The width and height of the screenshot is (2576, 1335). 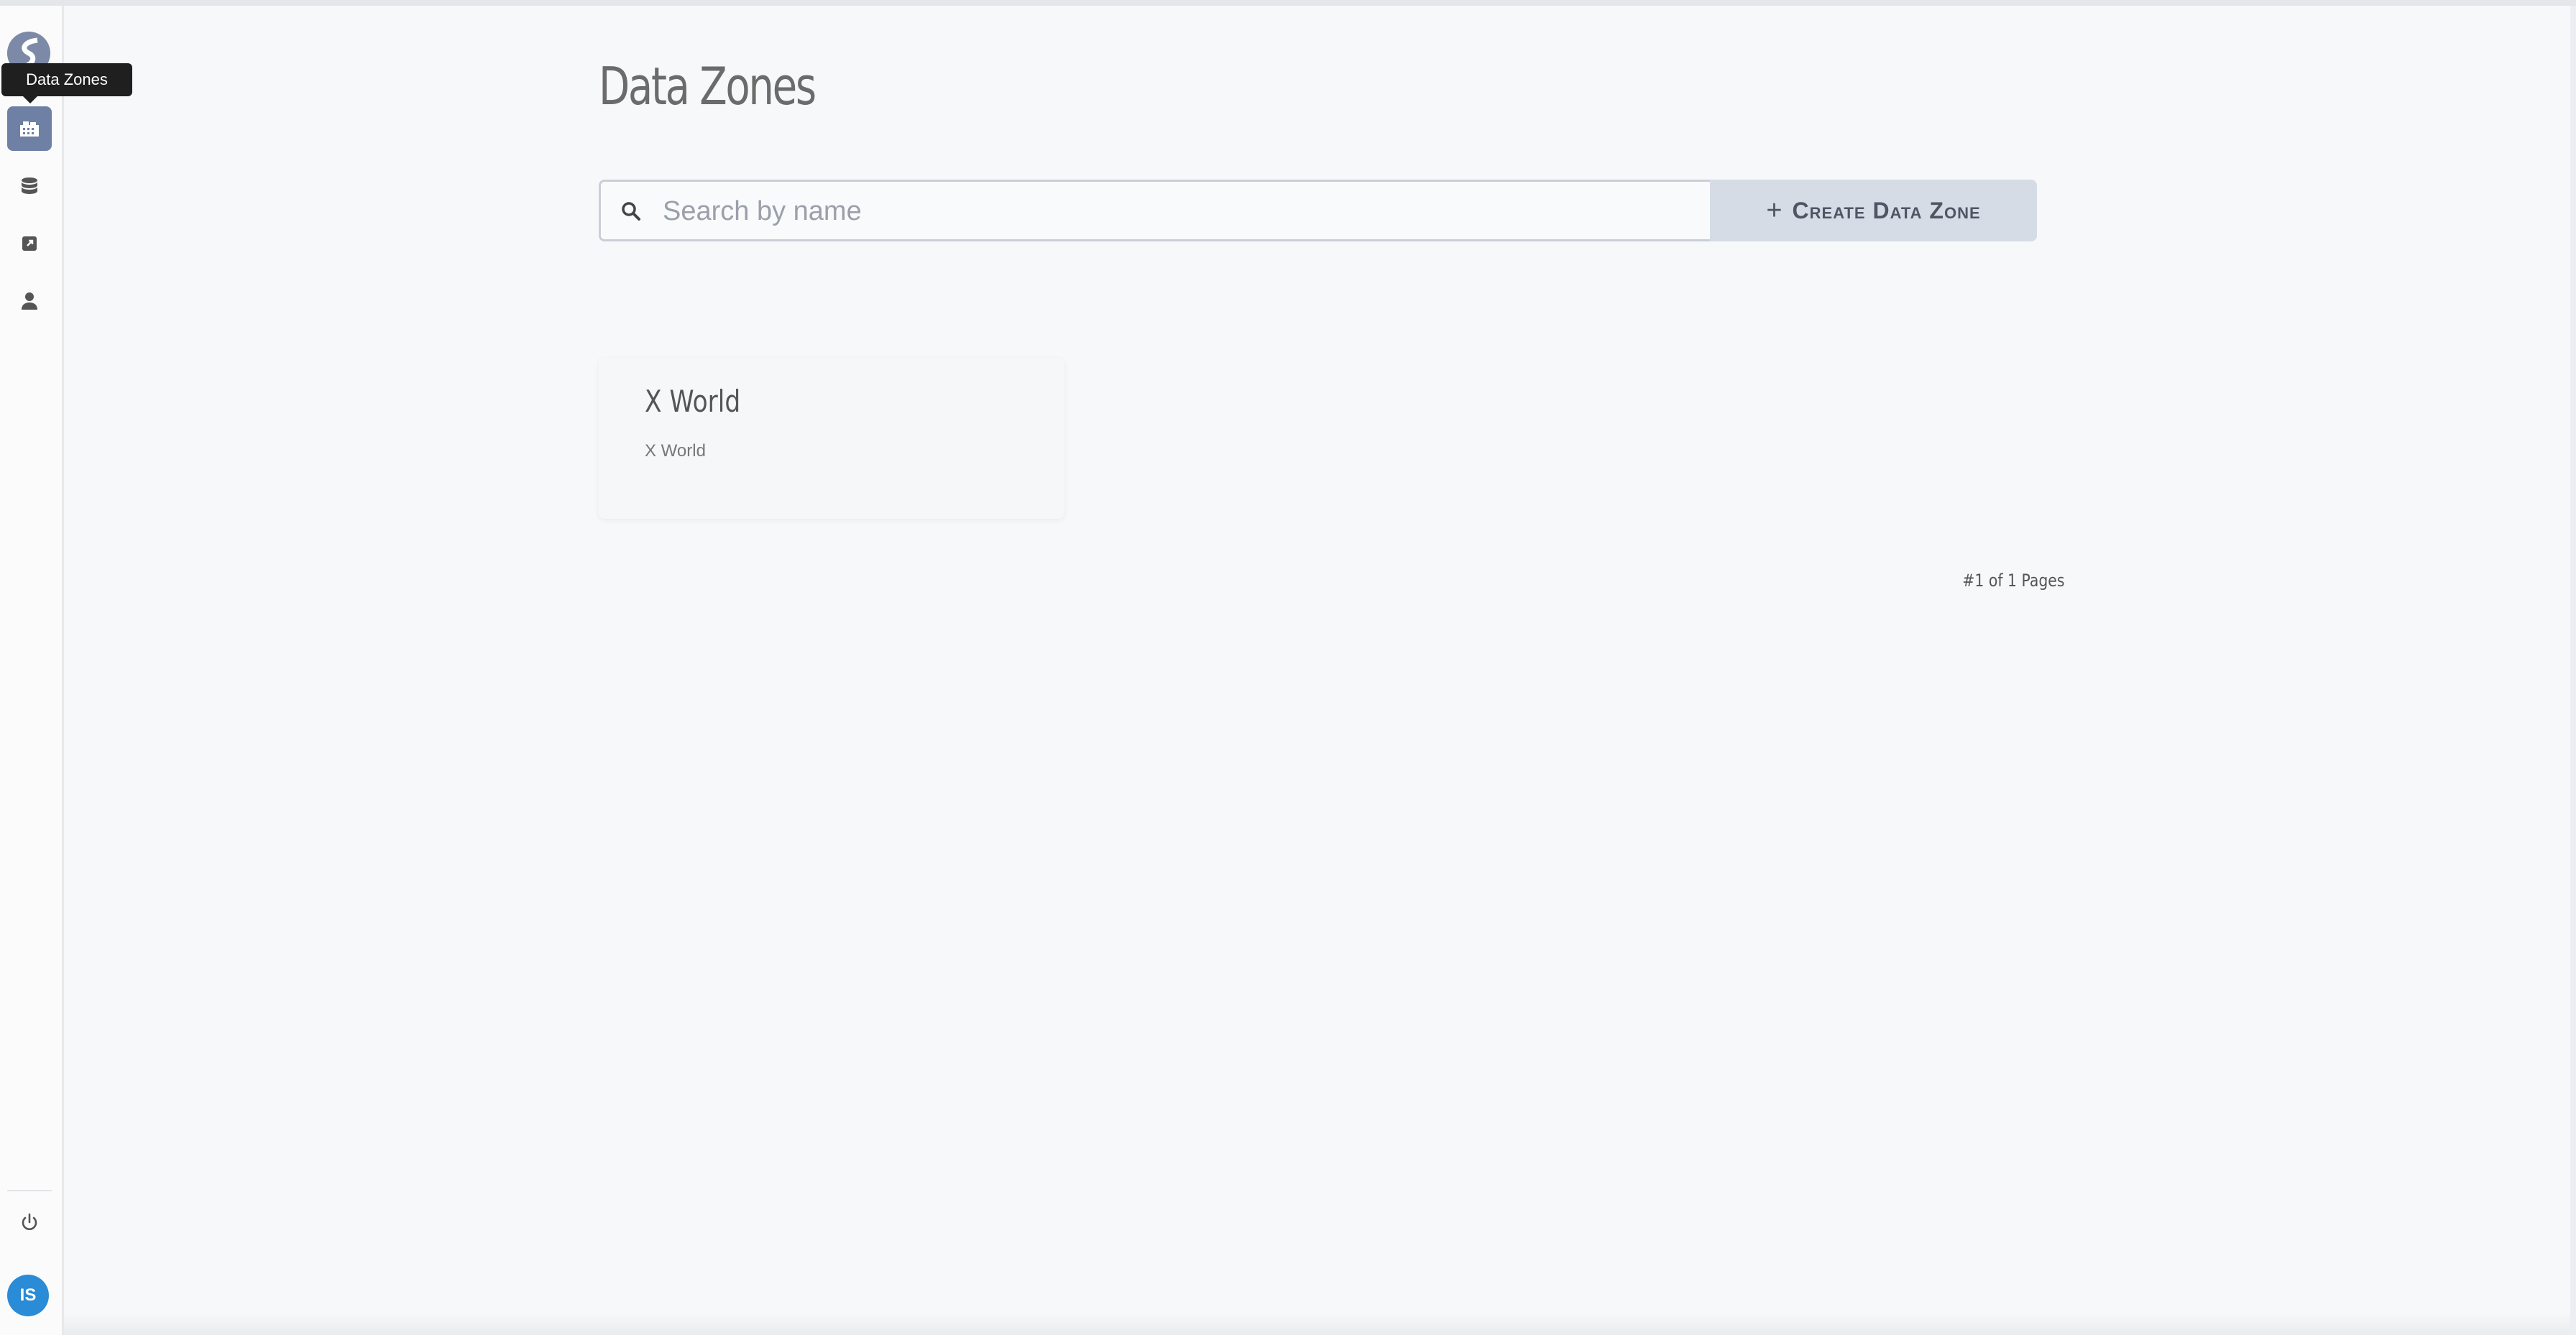 What do you see at coordinates (66, 83) in the screenshot?
I see `tooltip-data-zones: Data Zones` at bounding box center [66, 83].